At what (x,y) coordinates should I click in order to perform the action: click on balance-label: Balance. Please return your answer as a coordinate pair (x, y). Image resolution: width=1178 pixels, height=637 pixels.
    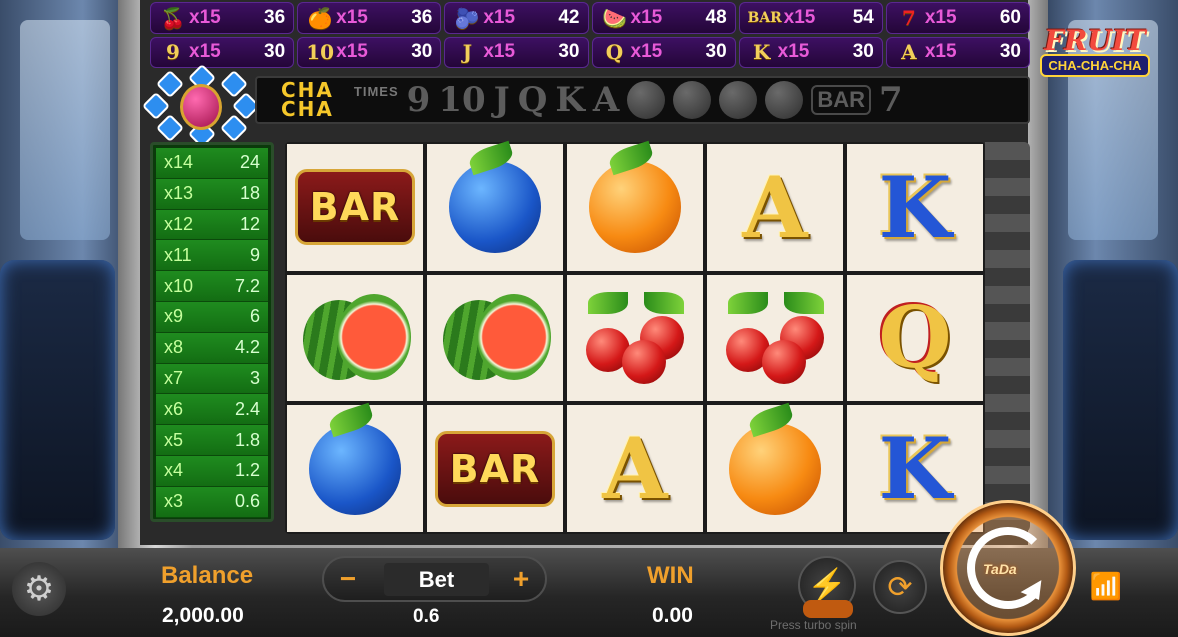
    Looking at the image, I should click on (207, 575).